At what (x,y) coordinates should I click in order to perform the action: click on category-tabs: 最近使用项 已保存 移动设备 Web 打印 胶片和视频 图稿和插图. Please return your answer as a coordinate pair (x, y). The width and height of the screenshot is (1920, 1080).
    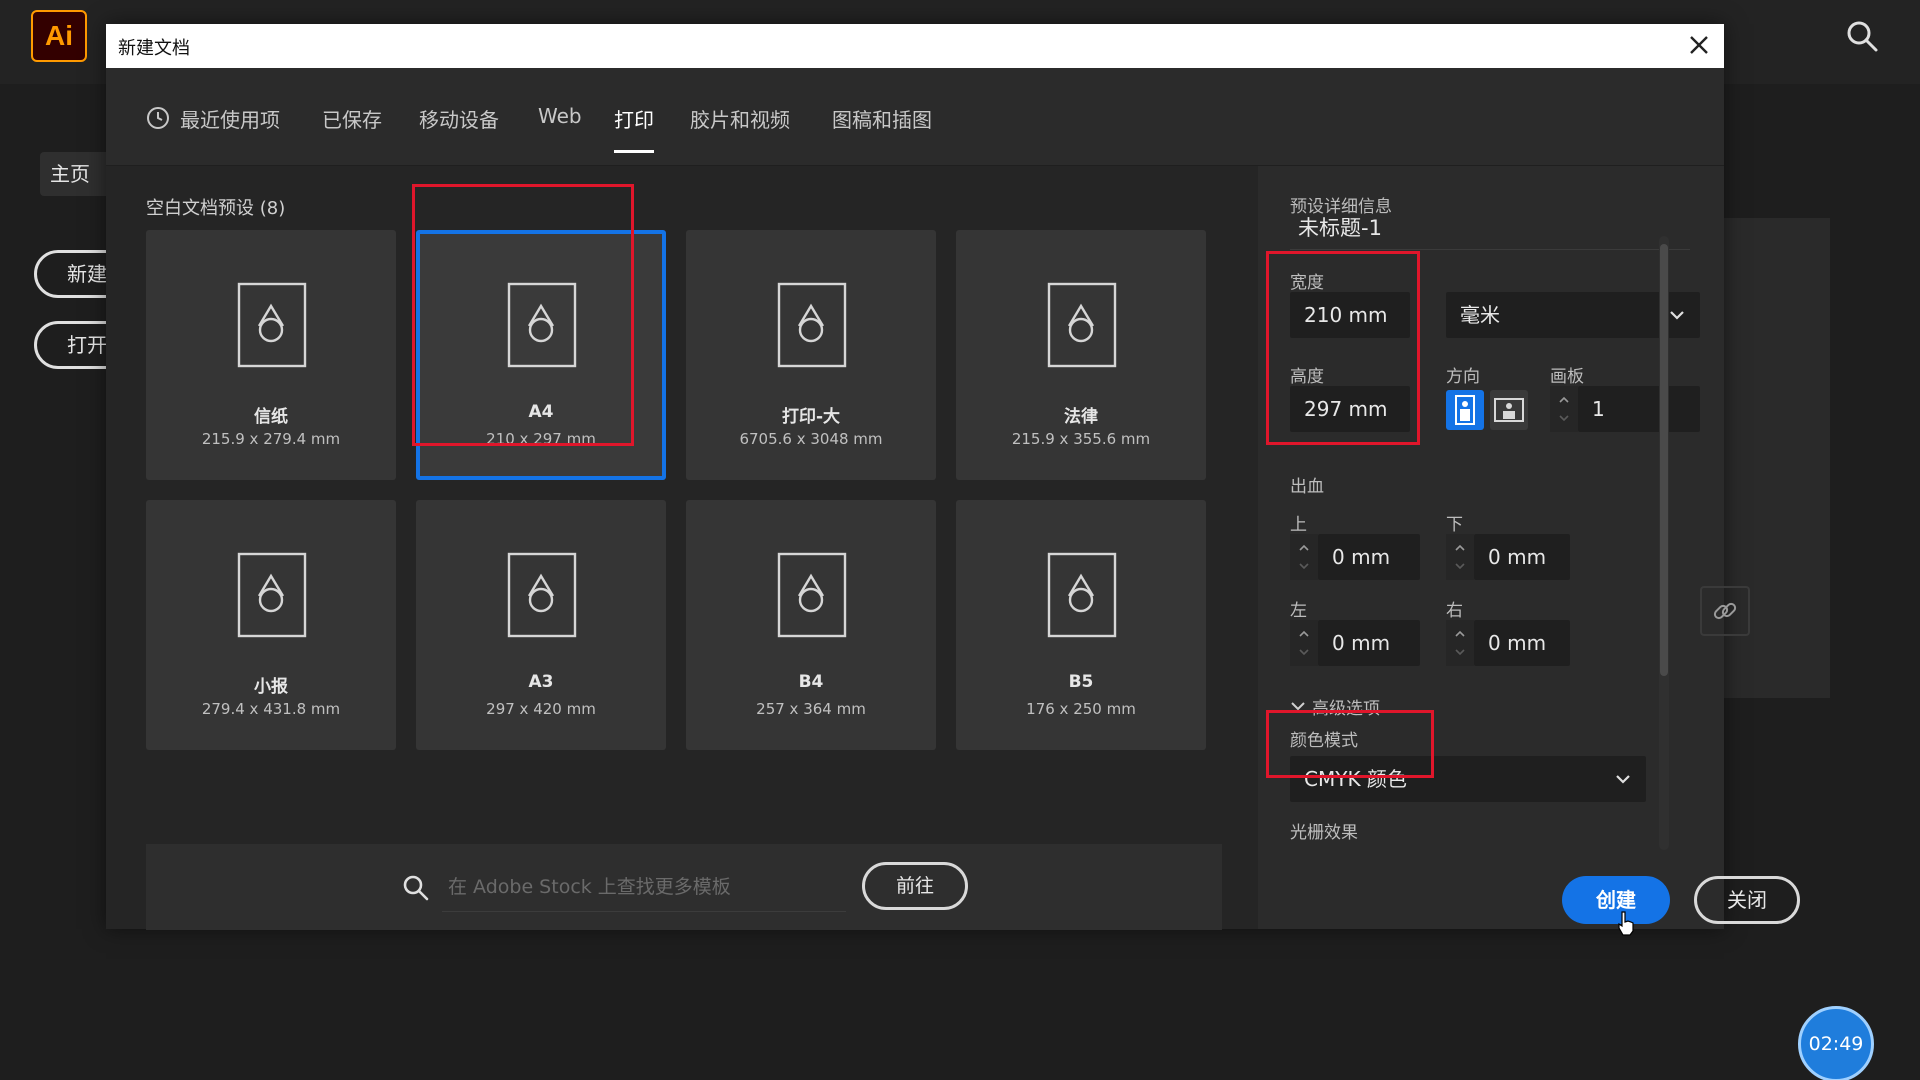
    Looking at the image, I should click on (915, 117).